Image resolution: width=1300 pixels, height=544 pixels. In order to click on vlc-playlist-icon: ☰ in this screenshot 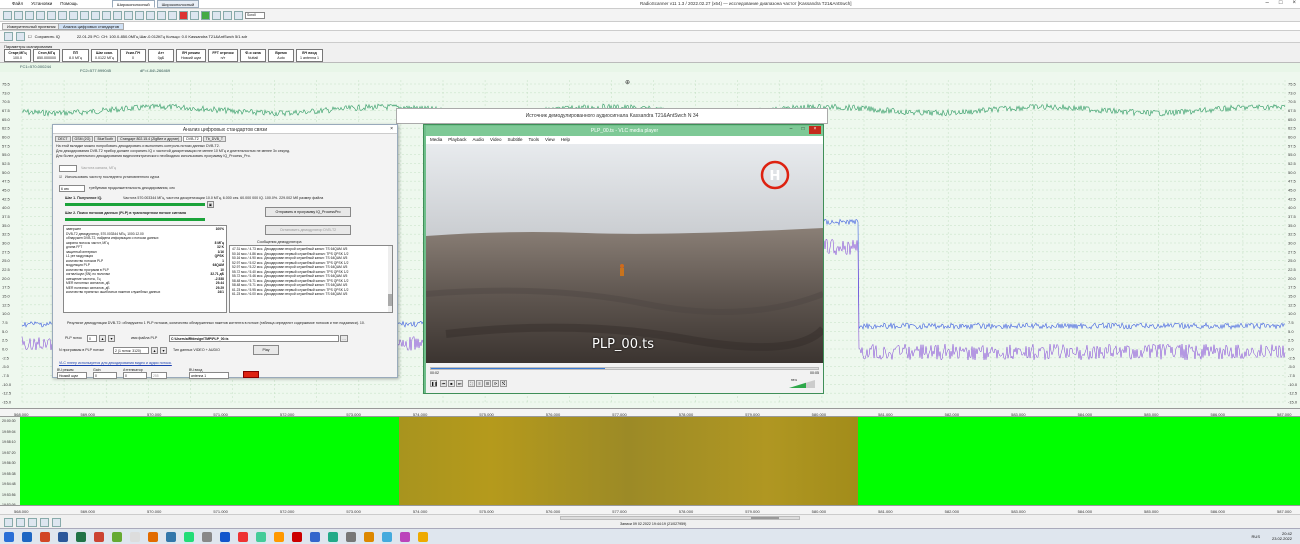, I will do `click(487, 383)`.